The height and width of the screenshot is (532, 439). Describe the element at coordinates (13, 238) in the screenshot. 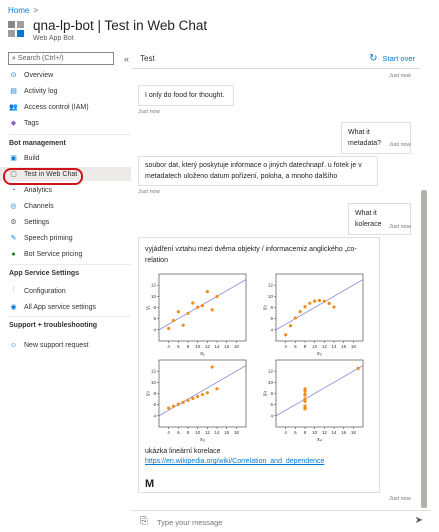

I see `speech-icon: ✎` at that location.